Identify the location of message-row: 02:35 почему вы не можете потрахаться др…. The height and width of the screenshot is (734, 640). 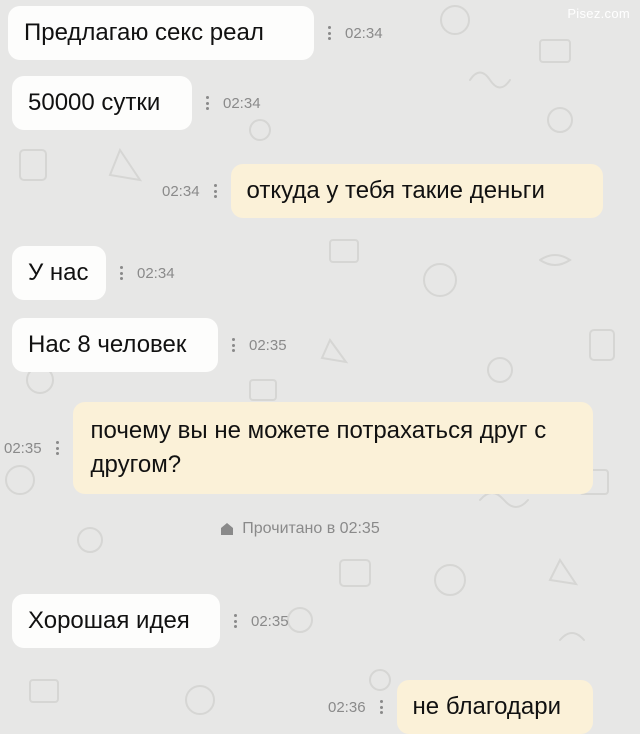
(298, 448).